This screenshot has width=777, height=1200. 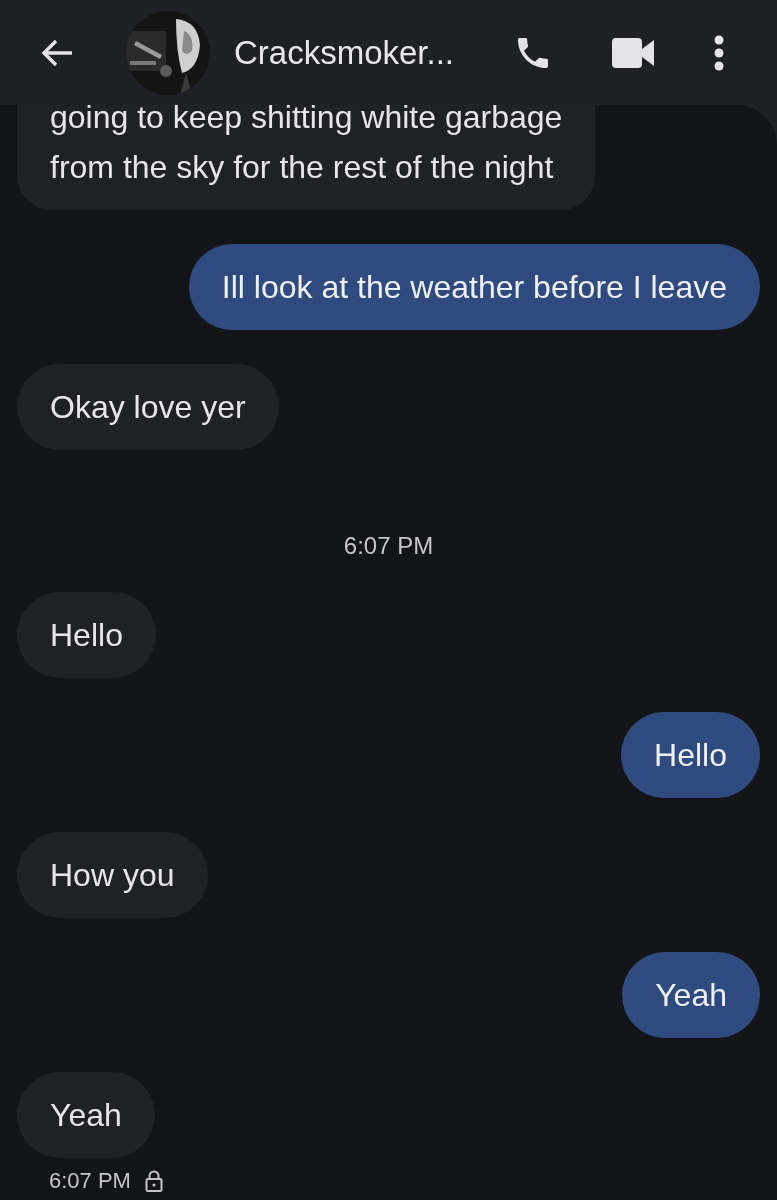 I want to click on received-message: Yeah, so click(x=86, y=1115).